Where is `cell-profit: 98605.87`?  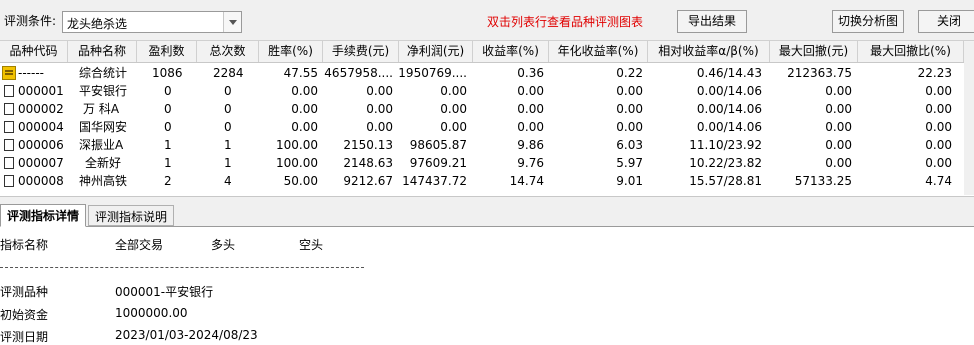
cell-profit: 98605.87 is located at coordinates (438, 145).